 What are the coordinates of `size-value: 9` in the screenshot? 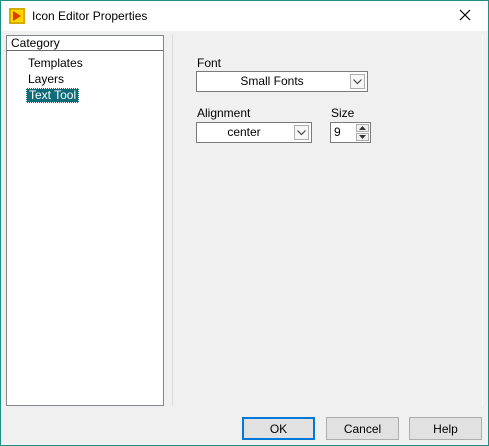 It's located at (337, 132).